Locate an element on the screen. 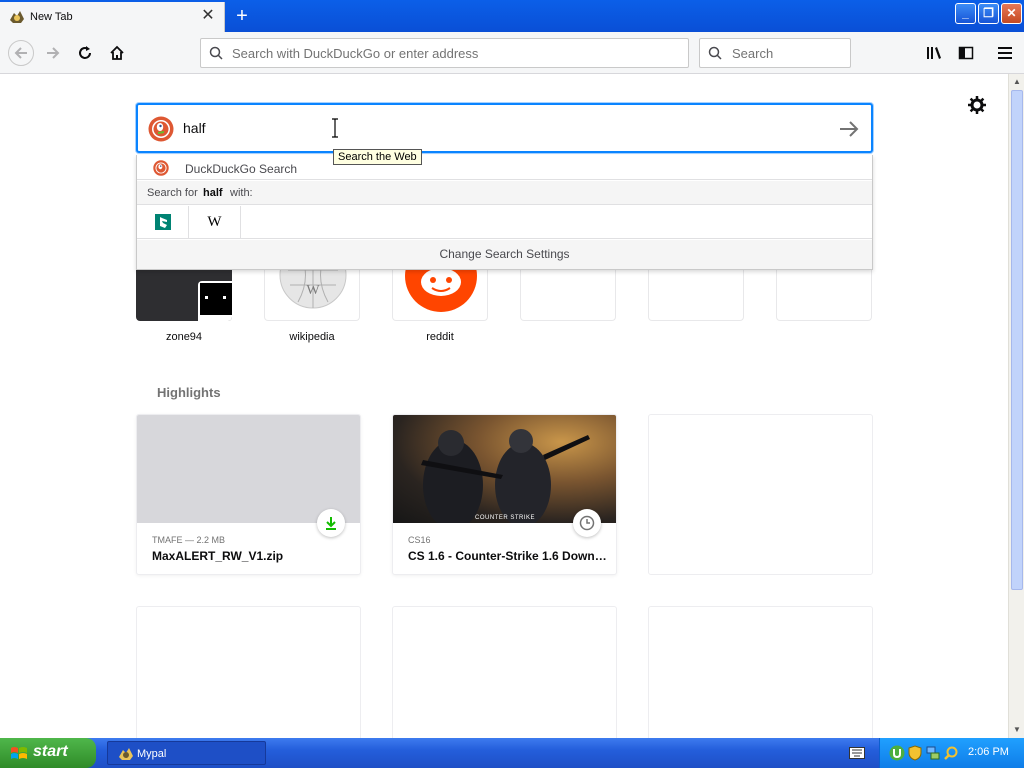  windows-logo-icon is located at coordinates (19, 753).